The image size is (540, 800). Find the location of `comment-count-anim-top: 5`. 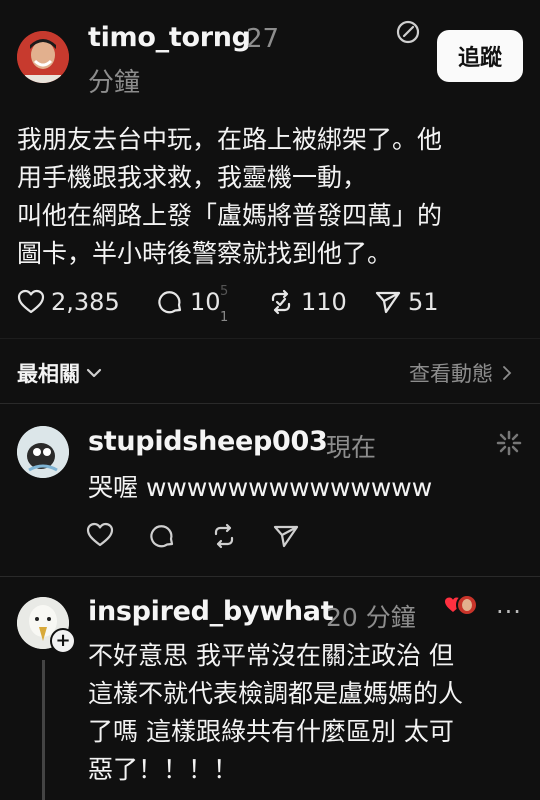

comment-count-anim-top: 5 is located at coordinates (224, 291).